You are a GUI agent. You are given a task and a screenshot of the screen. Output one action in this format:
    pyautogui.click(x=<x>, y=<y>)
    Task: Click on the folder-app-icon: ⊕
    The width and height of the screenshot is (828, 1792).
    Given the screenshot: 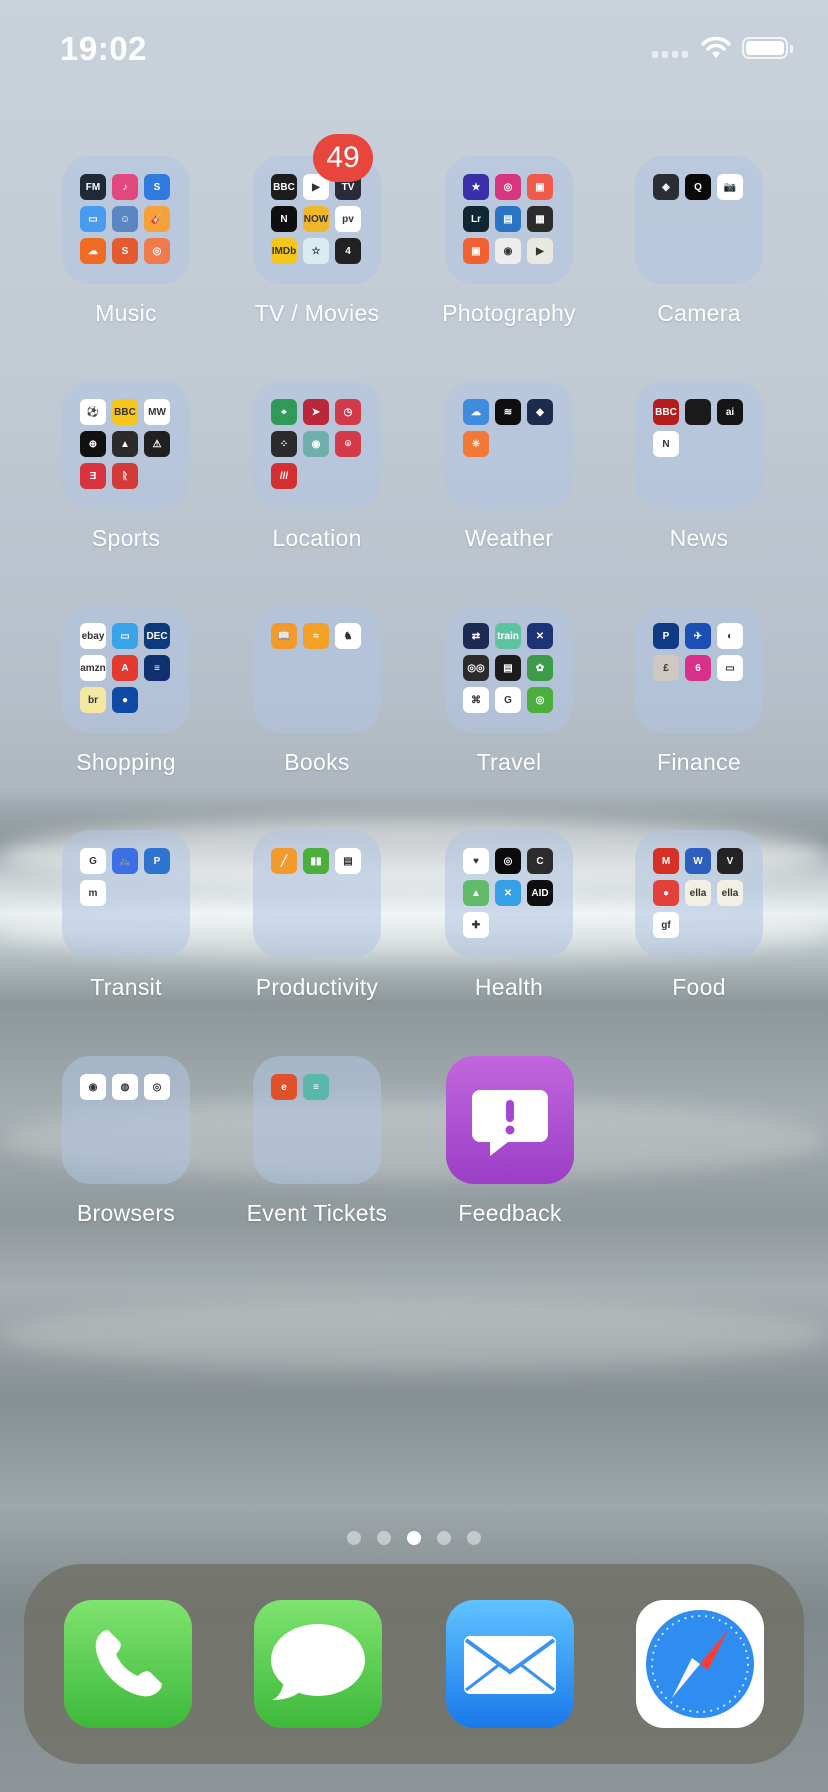 What is the action you would take?
    pyautogui.click(x=93, y=444)
    